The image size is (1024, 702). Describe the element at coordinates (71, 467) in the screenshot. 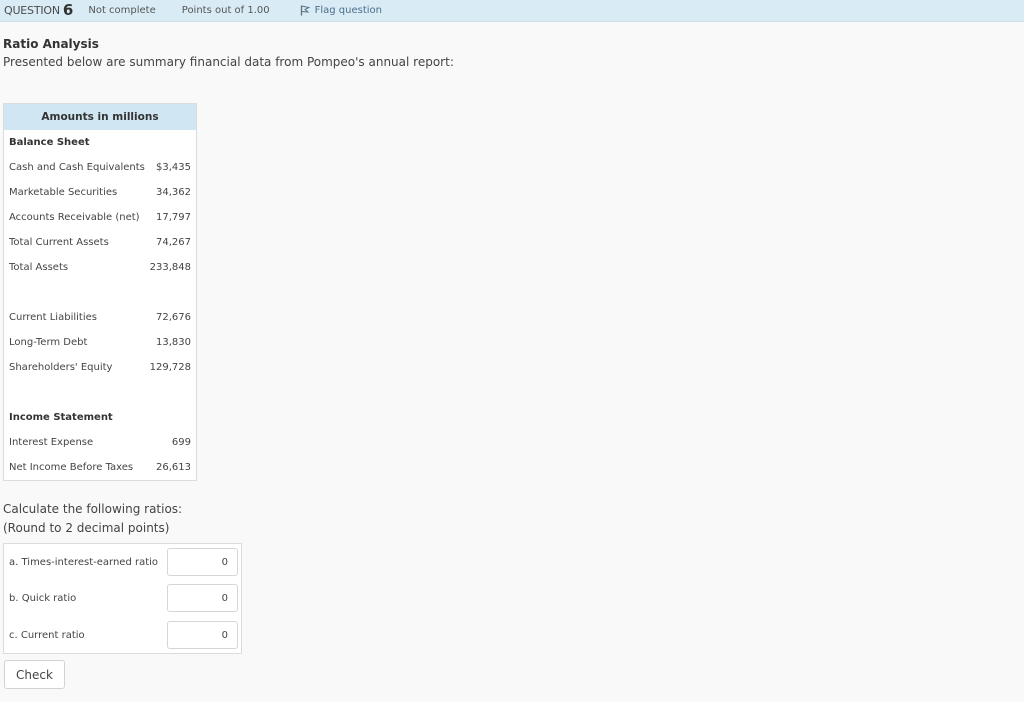

I see `row-label: Net Income Before Taxes` at that location.